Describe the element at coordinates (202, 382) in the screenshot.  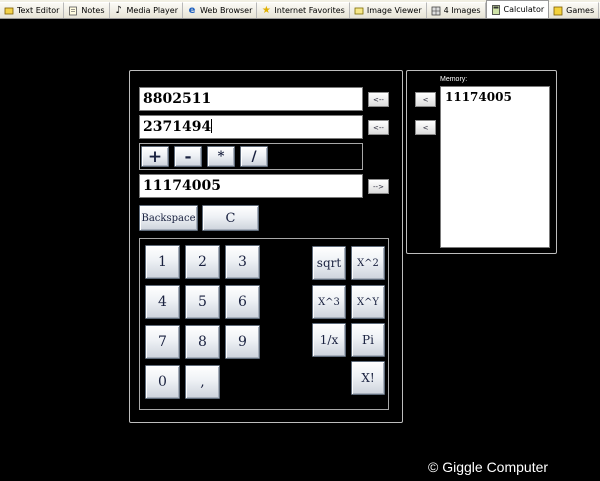
I see `comma-button: ,` at that location.